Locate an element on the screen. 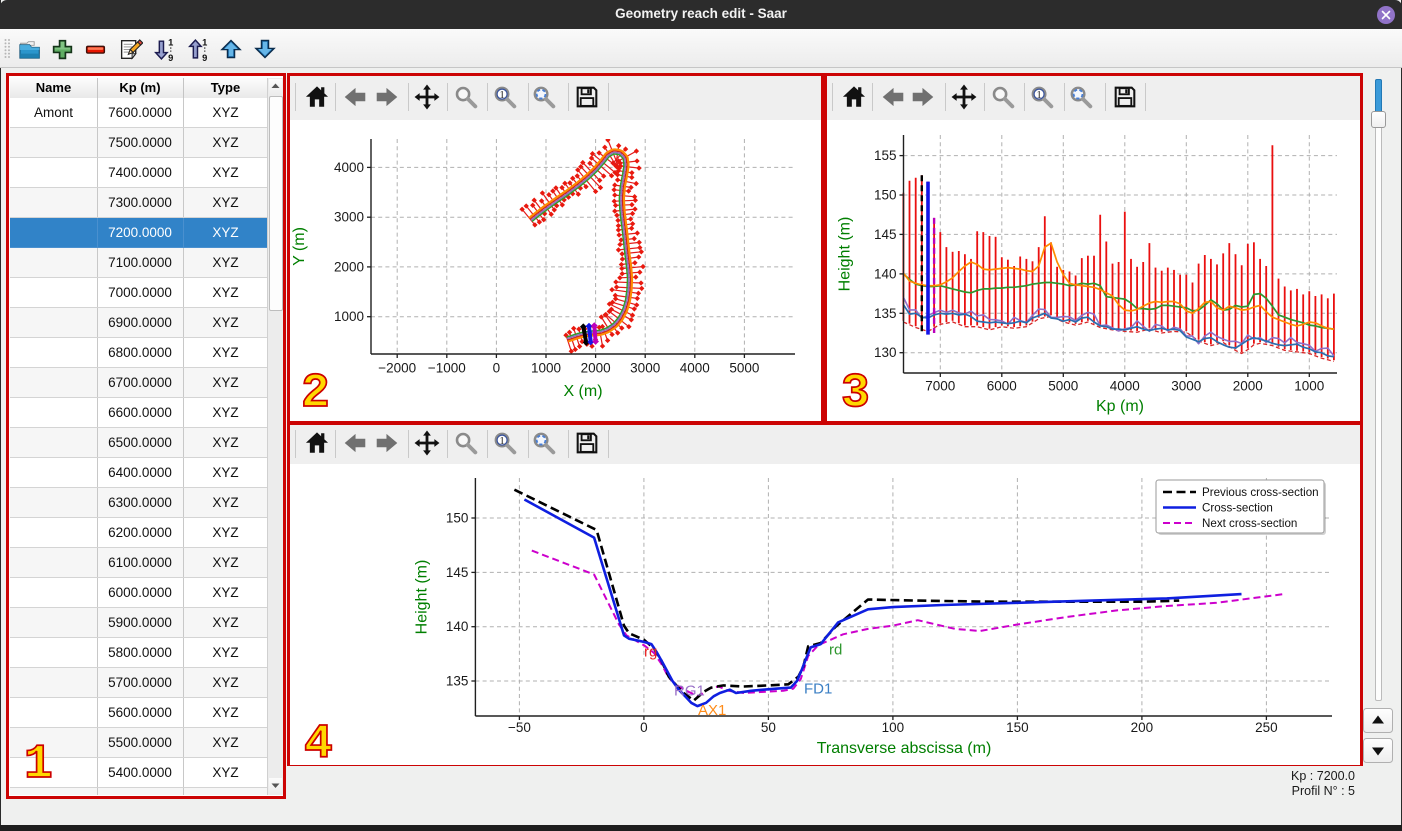 The image size is (1402, 831). svg-text: Kp (m) is located at coordinates (1120, 406).